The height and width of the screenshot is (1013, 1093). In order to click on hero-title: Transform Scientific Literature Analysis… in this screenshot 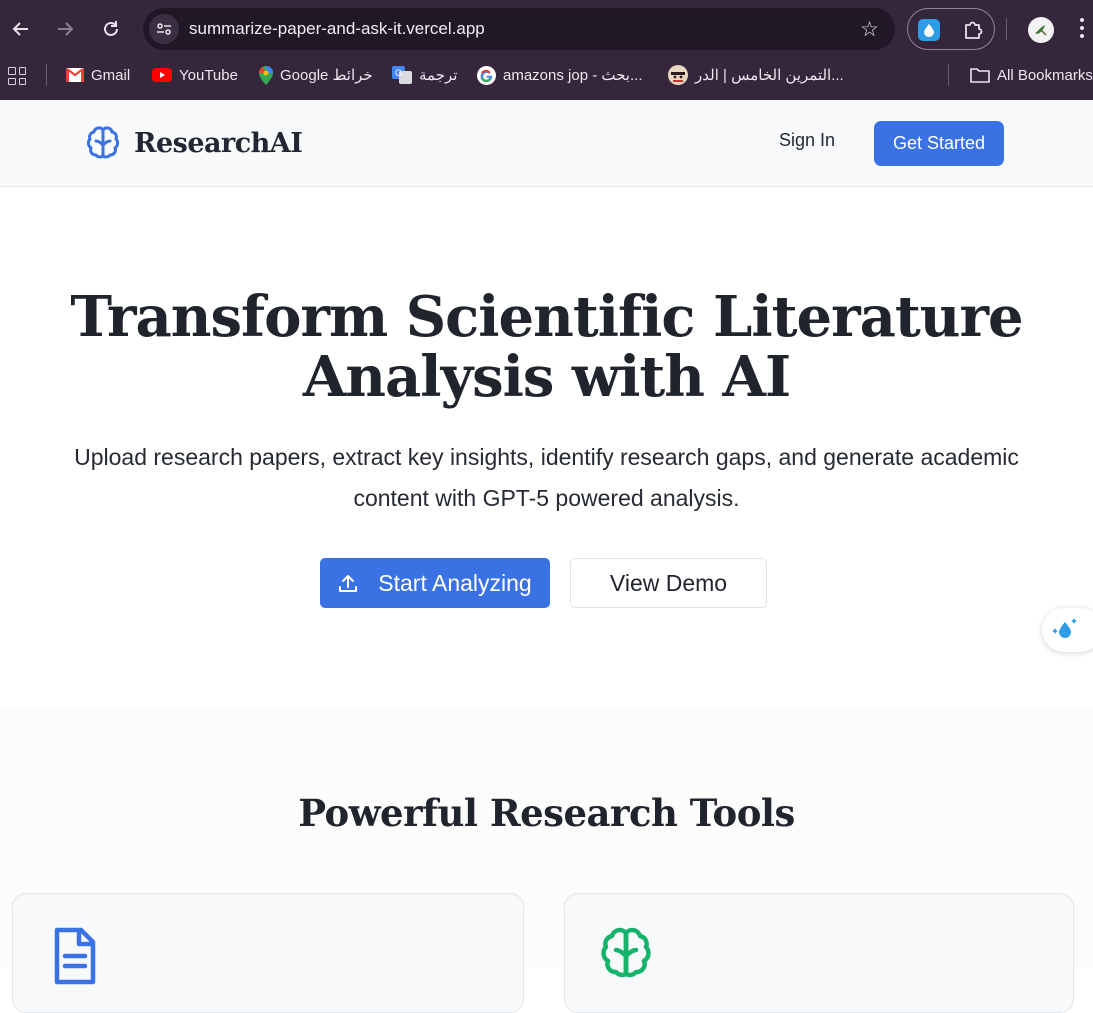, I will do `click(546, 347)`.